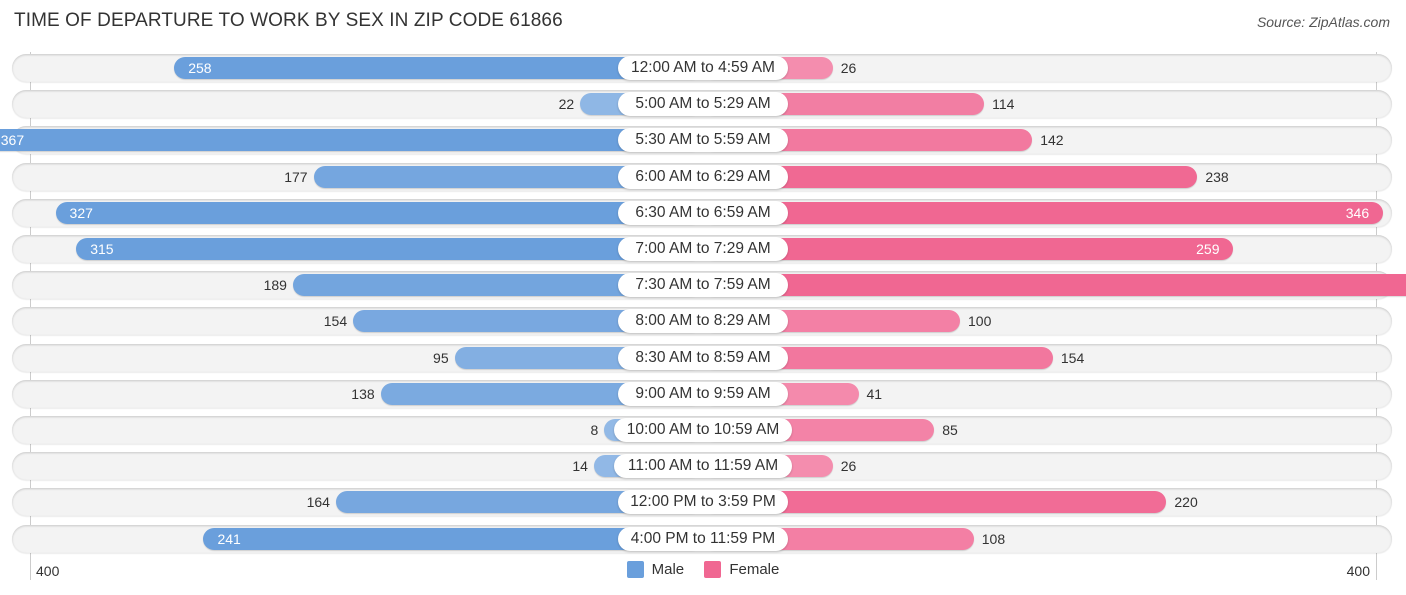 This screenshot has height=595, width=1406. I want to click on value-label-female: 114, so click(1003, 104).